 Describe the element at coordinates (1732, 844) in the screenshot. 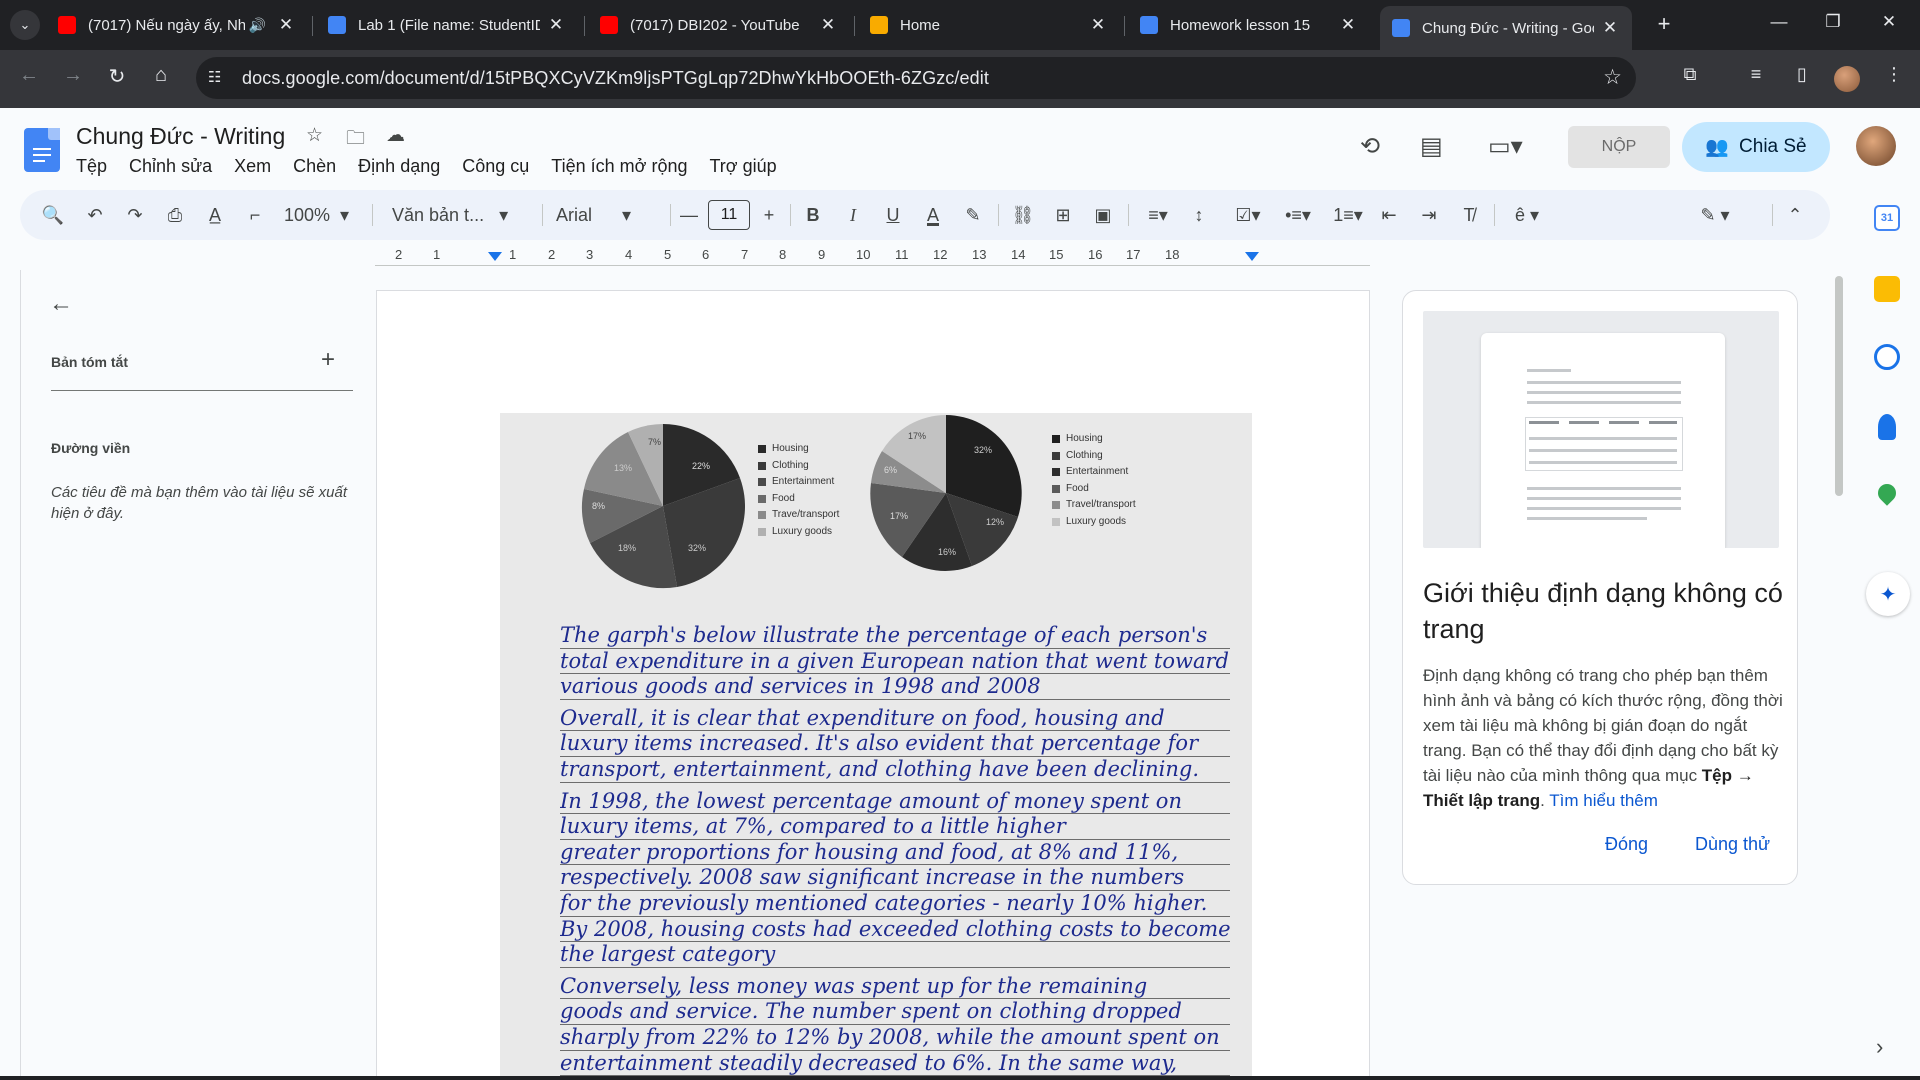

I see `try-pageless-button: Dùng thử` at that location.